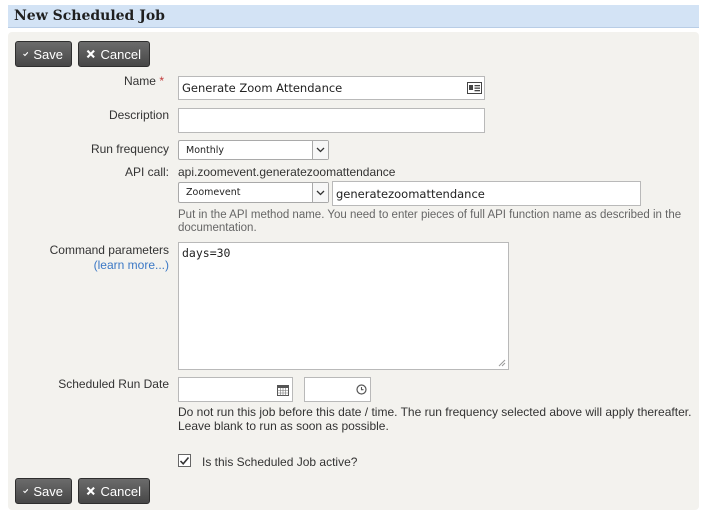 The height and width of the screenshot is (524, 710). I want to click on command-parameters-textarea: days=30, so click(343, 306).